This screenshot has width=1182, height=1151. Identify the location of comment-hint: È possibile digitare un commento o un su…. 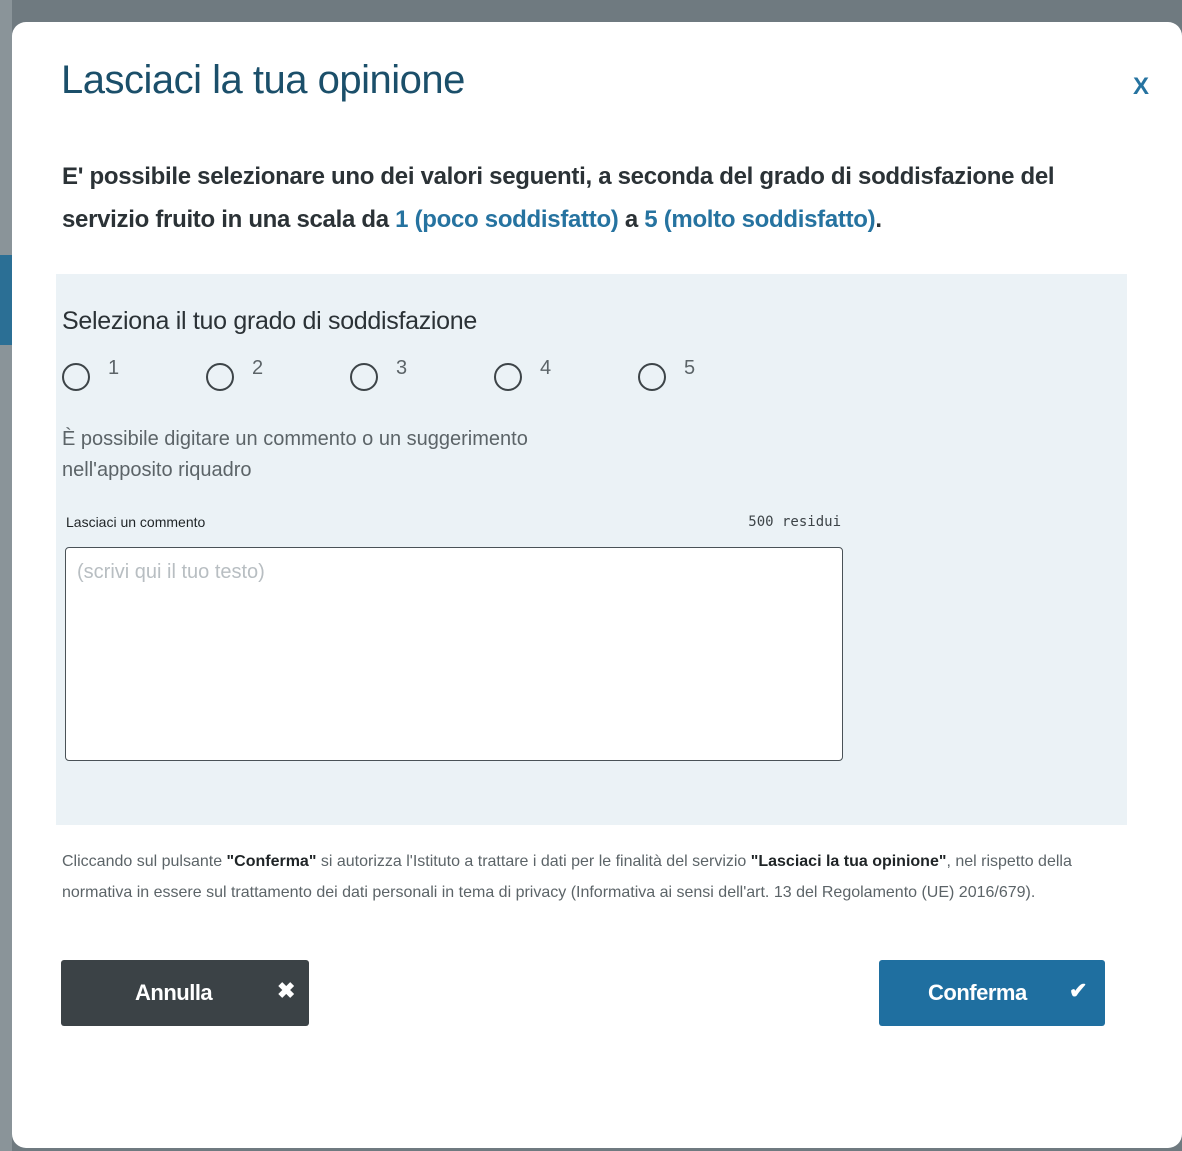
(295, 454).